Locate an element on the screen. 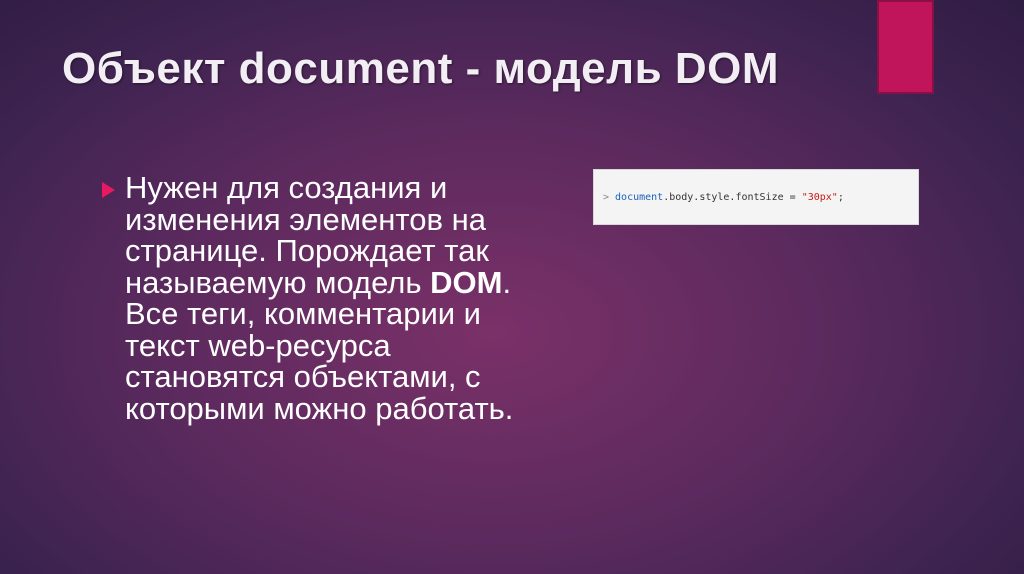  console-snippet: > document .body.style.fontSize = "30px"; is located at coordinates (756, 197).